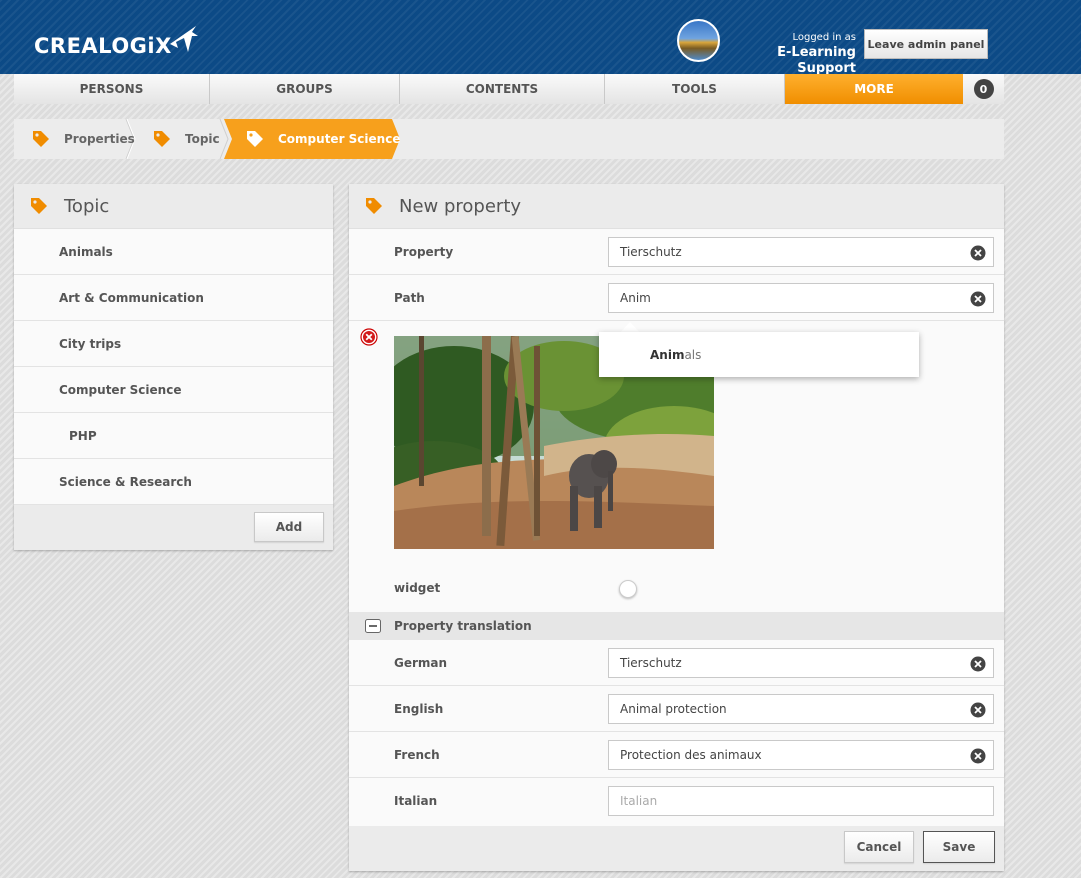  What do you see at coordinates (103, 46) in the screenshot?
I see `logo-text: CREALOGiX` at bounding box center [103, 46].